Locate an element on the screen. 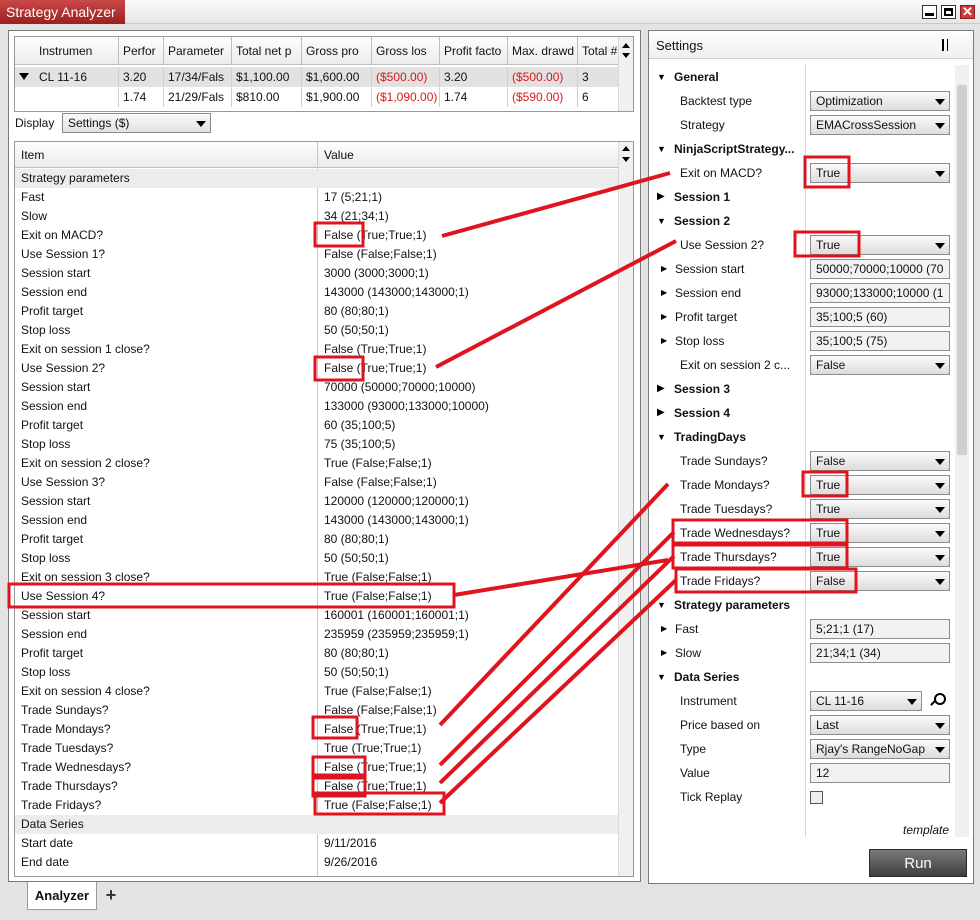 This screenshot has width=980, height=920. setting-slow: ▶ Slow 21;34;1 (34) is located at coordinates (803, 653).